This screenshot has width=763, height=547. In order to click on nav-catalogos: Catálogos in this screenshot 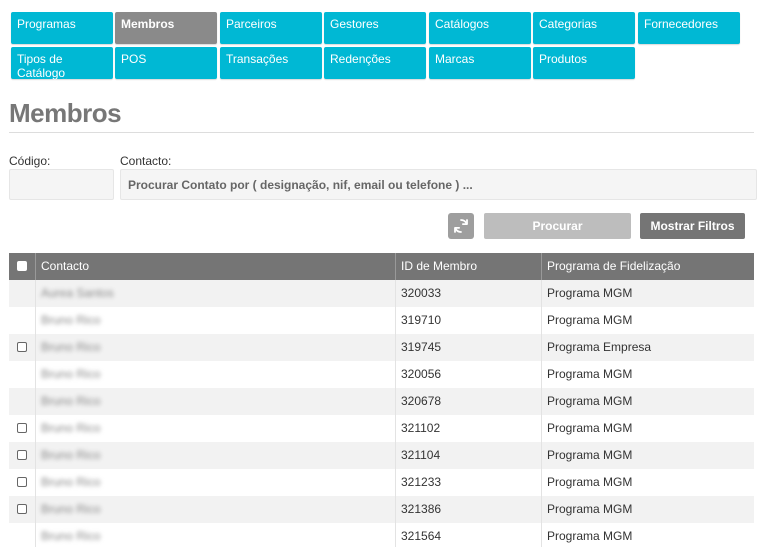, I will do `click(480, 28)`.